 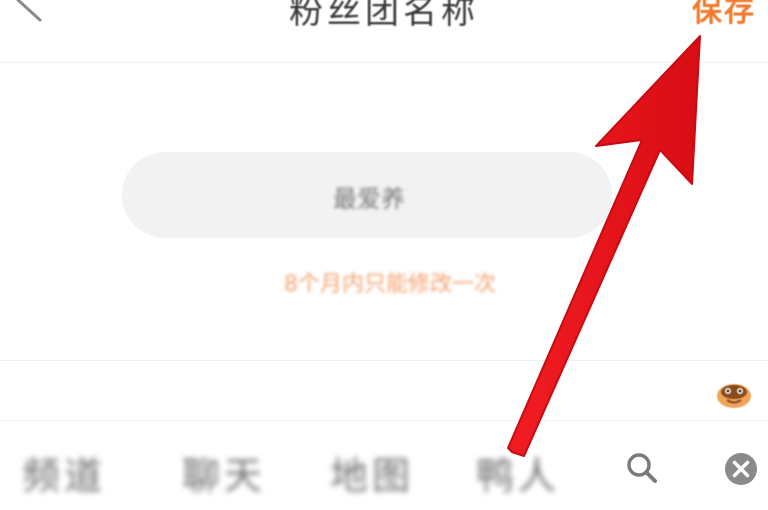 What do you see at coordinates (741, 469) in the screenshot?
I see `clear-circle-icon` at bounding box center [741, 469].